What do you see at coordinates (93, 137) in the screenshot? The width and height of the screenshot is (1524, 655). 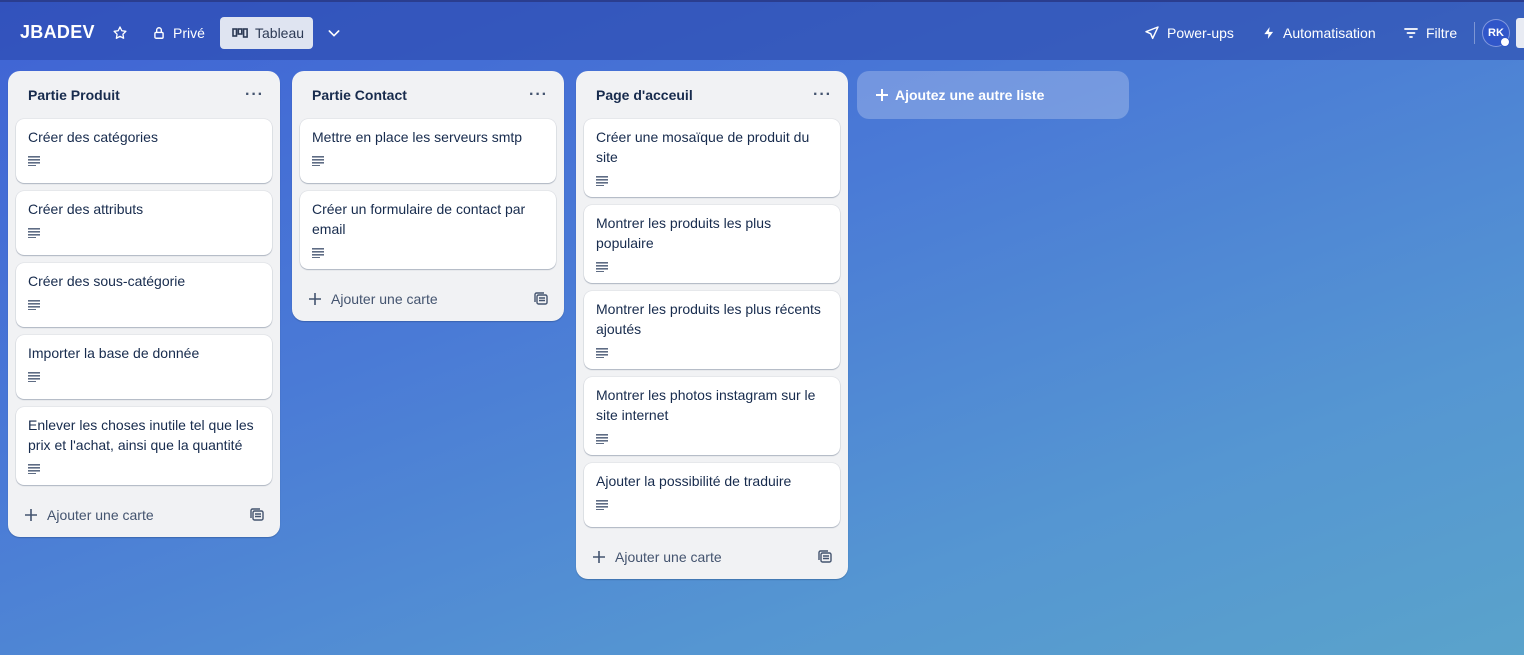 I see `card-title: Créer des catégories` at bounding box center [93, 137].